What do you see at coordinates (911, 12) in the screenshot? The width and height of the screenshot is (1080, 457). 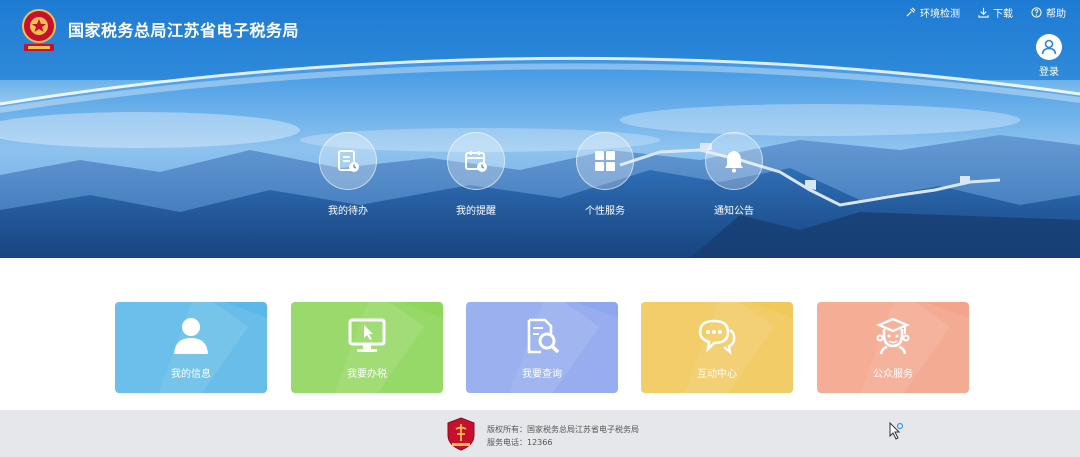 I see `test-icon` at bounding box center [911, 12].